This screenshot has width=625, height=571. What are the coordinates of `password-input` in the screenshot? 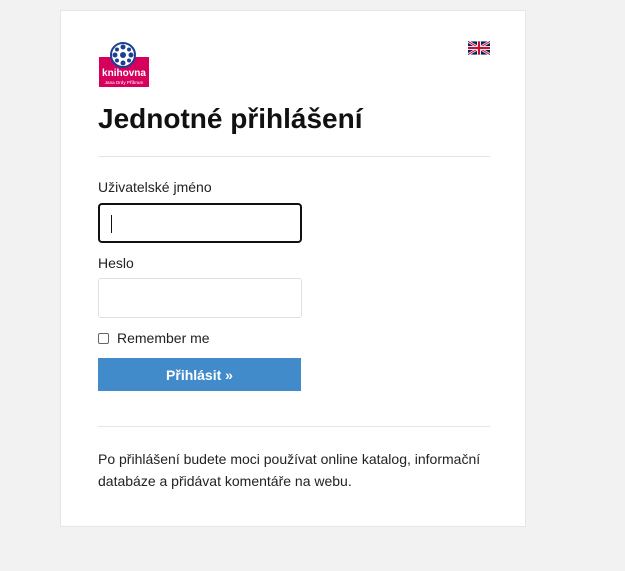 It's located at (200, 298).